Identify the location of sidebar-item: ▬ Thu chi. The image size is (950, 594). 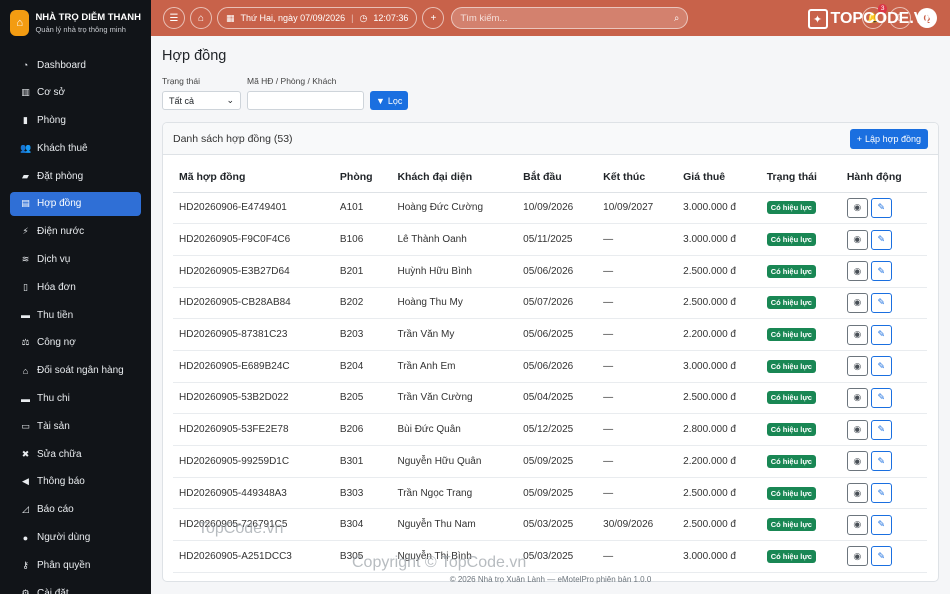
(75, 399).